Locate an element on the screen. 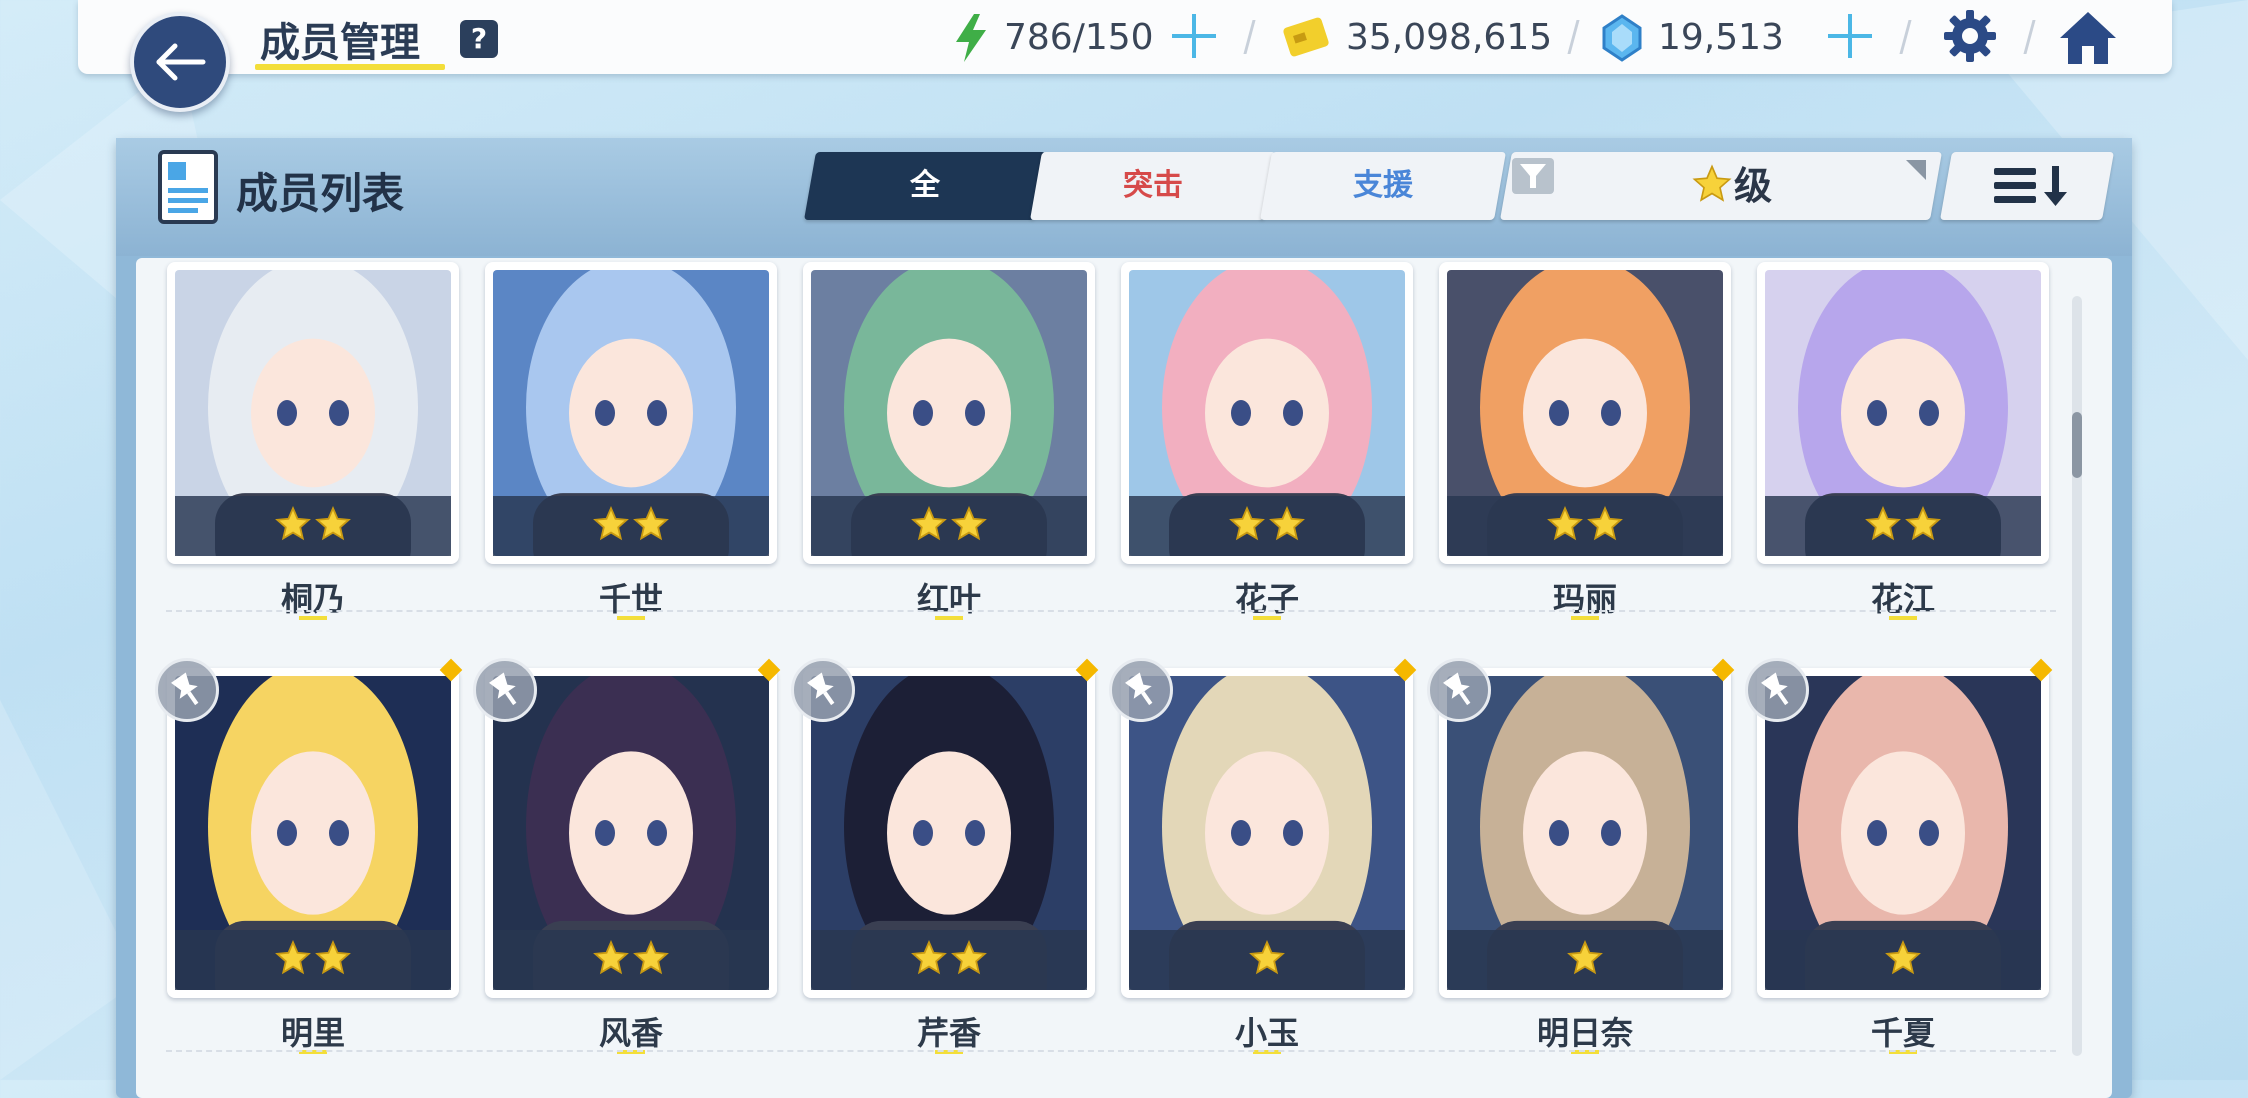 The height and width of the screenshot is (1098, 2248). settings-gear-icon is located at coordinates (1970, 36).